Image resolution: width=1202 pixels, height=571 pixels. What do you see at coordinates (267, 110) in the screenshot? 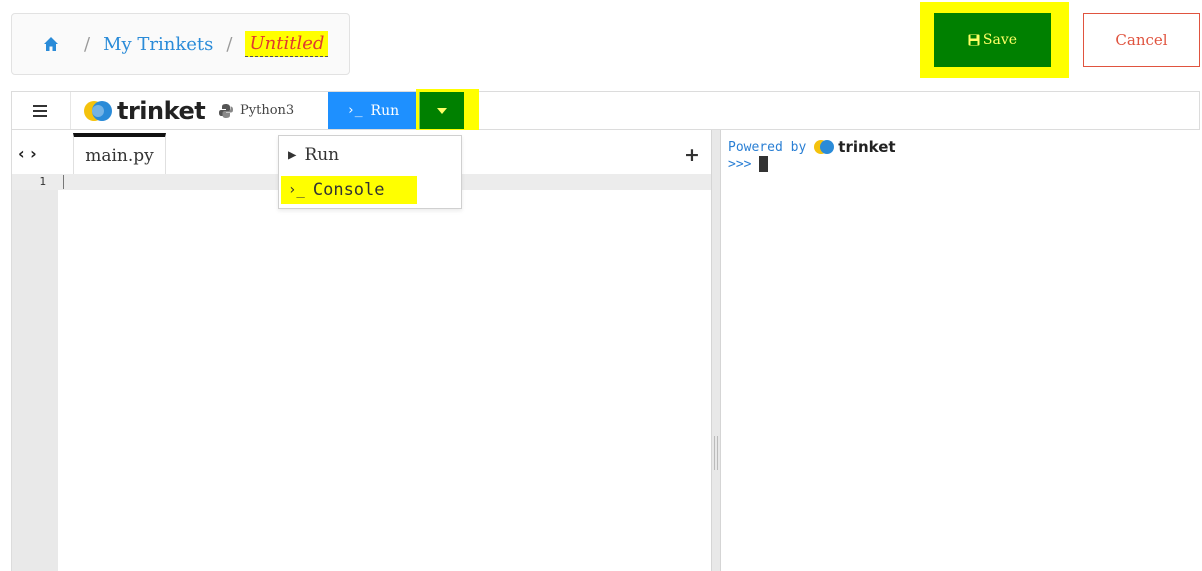
I see `language-label: Python3` at bounding box center [267, 110].